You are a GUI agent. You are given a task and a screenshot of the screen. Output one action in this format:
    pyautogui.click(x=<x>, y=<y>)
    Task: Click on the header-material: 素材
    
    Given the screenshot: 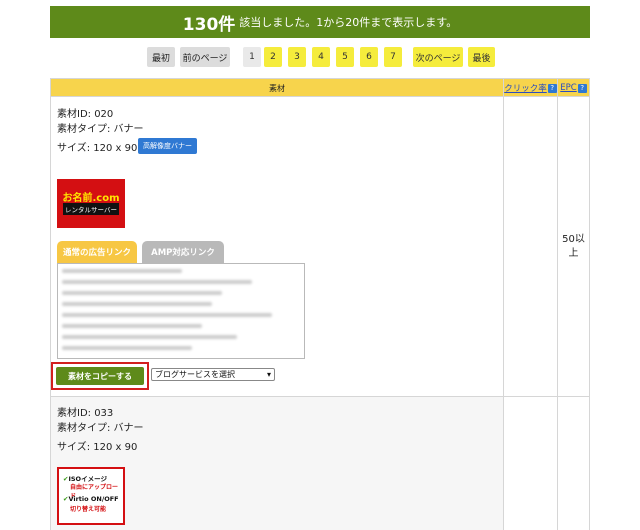 What is the action you would take?
    pyautogui.click(x=277, y=88)
    